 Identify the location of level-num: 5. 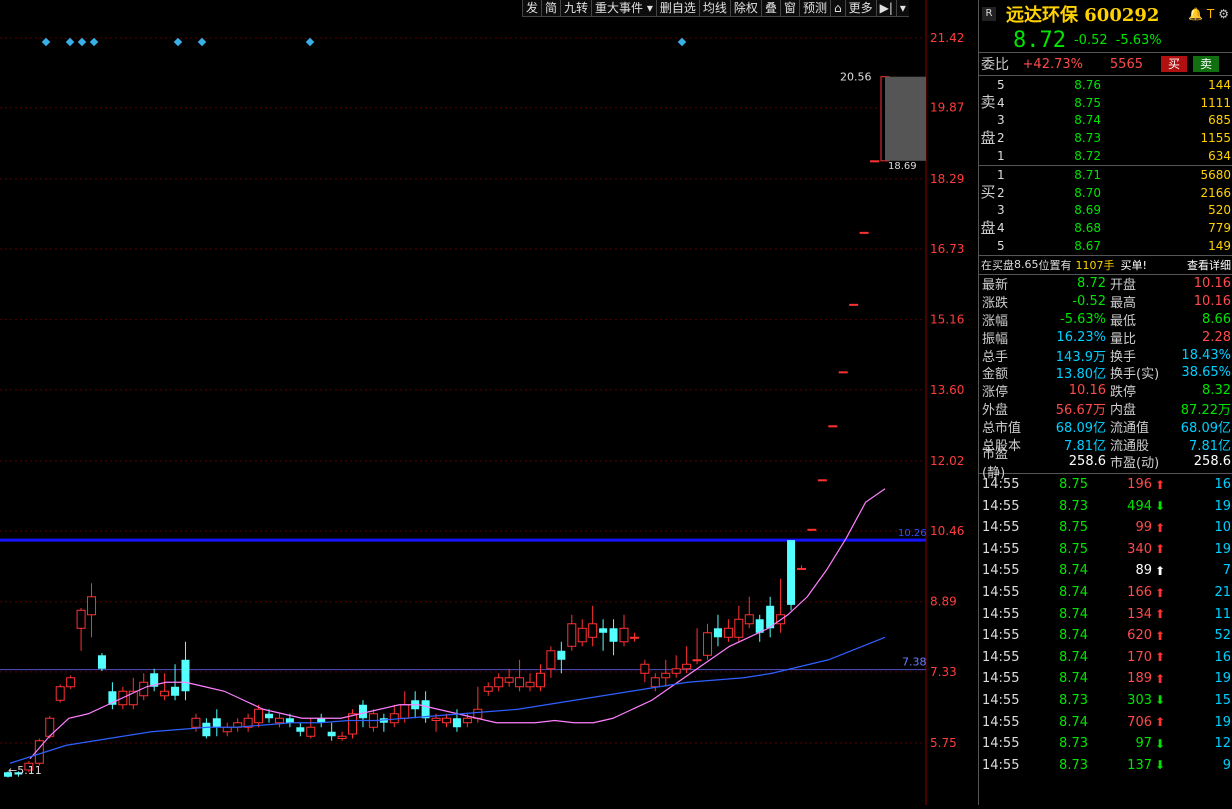
(1001, 246).